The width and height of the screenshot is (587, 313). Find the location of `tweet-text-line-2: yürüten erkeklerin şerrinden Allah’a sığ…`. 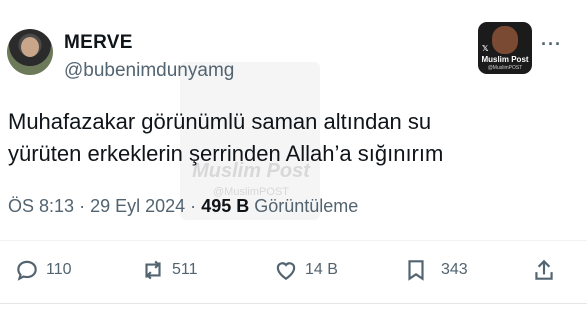

tweet-text-line-2: yürüten erkeklerin şerrinden Allah’a sığ… is located at coordinates (226, 153).